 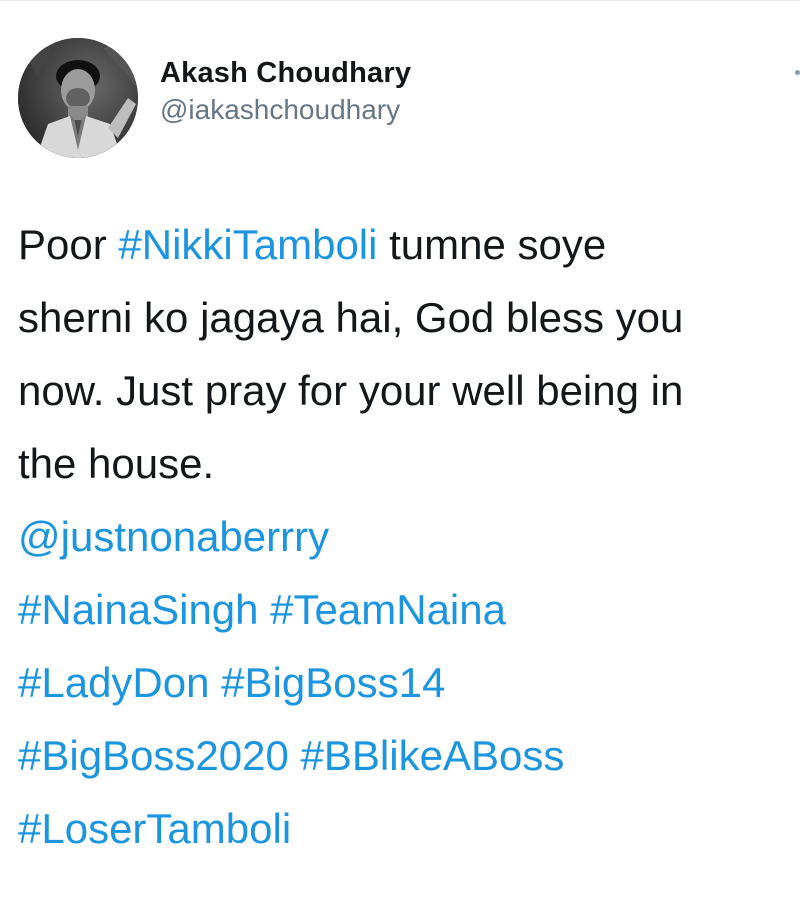 I want to click on hashtag-link: #LadyDon #BigBoss14, so click(x=231, y=682).